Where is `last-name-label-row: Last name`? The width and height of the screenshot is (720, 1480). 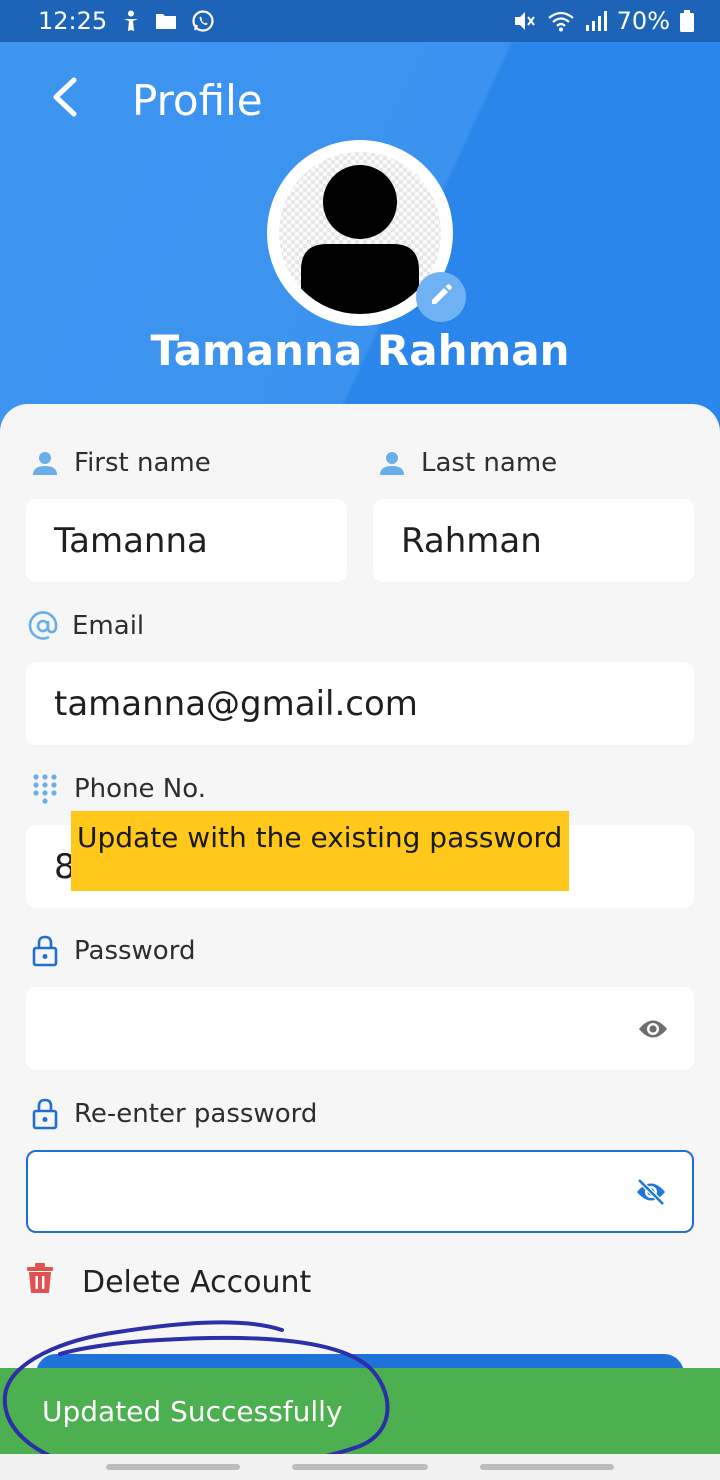 last-name-label-row: Last name is located at coordinates (467, 463).